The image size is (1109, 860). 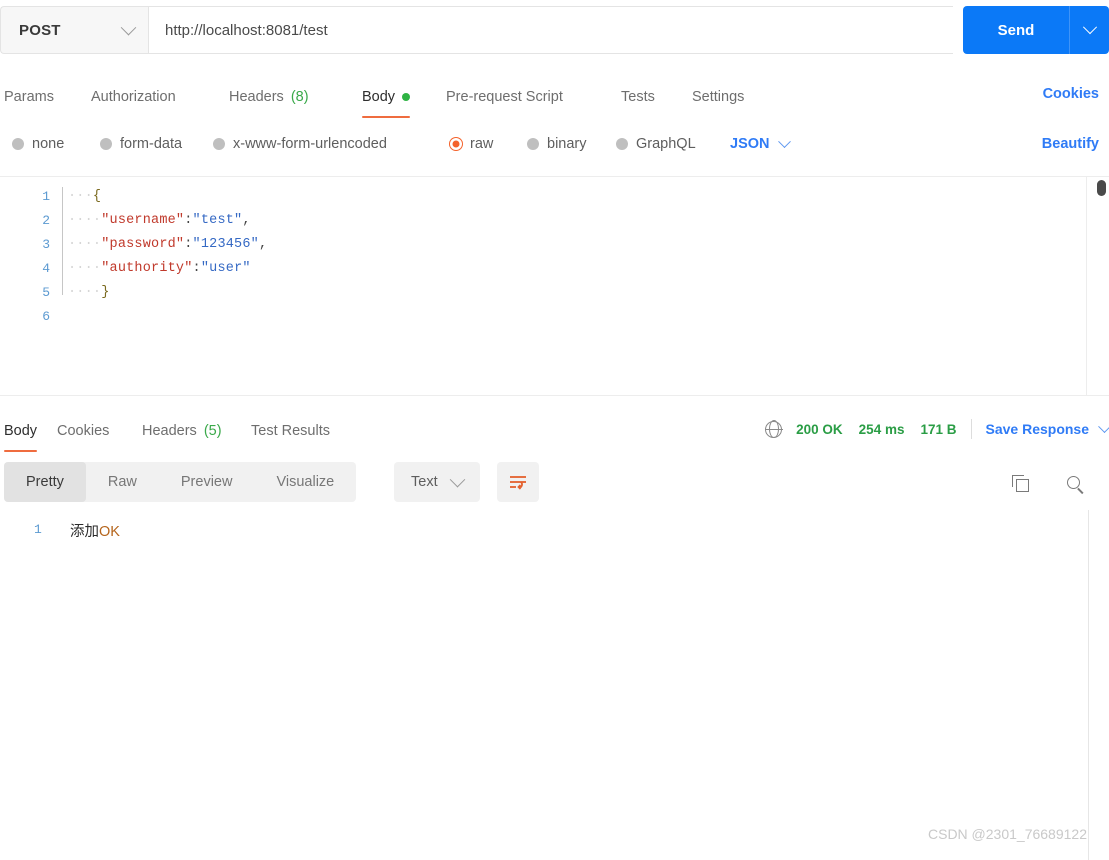 I want to click on save-response-label: Save Response, so click(x=1037, y=429).